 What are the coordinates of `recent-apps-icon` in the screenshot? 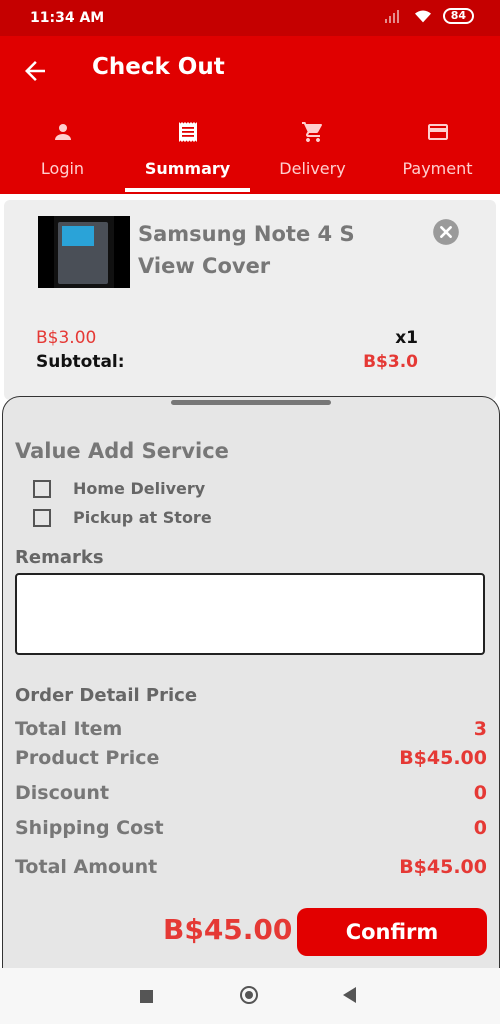 It's located at (146, 996).